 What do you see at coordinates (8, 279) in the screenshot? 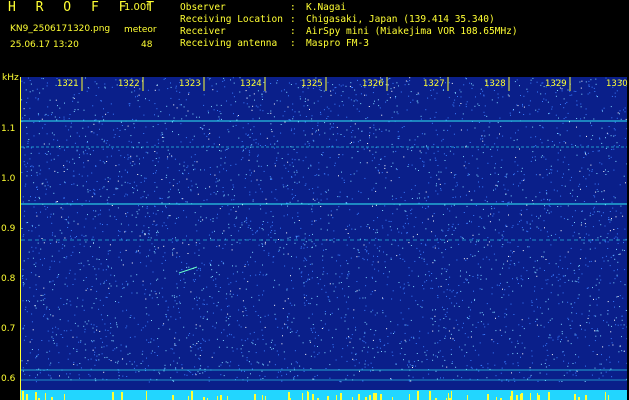
I see `y-tick-label: 0.8` at bounding box center [8, 279].